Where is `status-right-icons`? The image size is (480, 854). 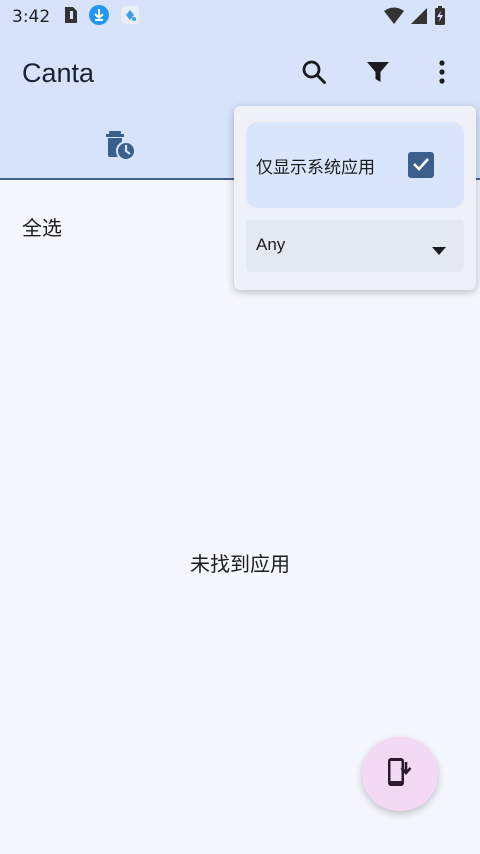
status-right-icons is located at coordinates (415, 18).